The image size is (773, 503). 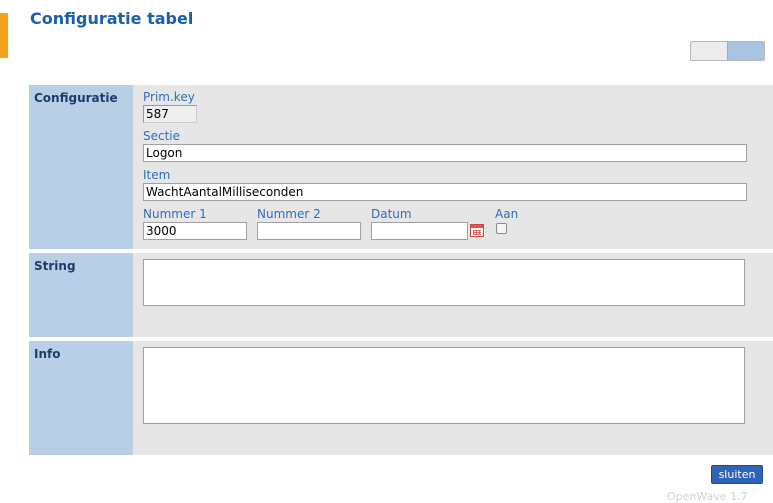 What do you see at coordinates (81, 398) in the screenshot?
I see `info-section-label: Info` at bounding box center [81, 398].